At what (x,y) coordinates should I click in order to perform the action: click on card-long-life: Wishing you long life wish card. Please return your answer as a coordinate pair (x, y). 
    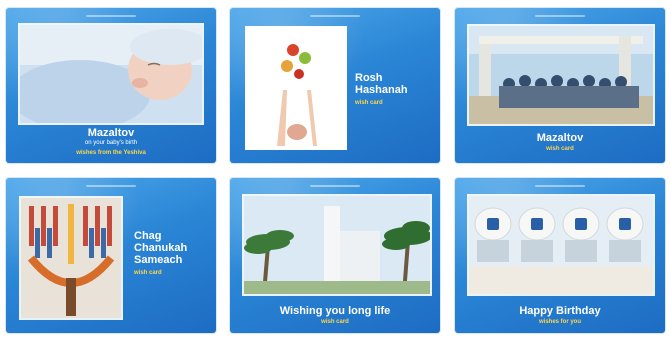
    Looking at the image, I should click on (335, 255).